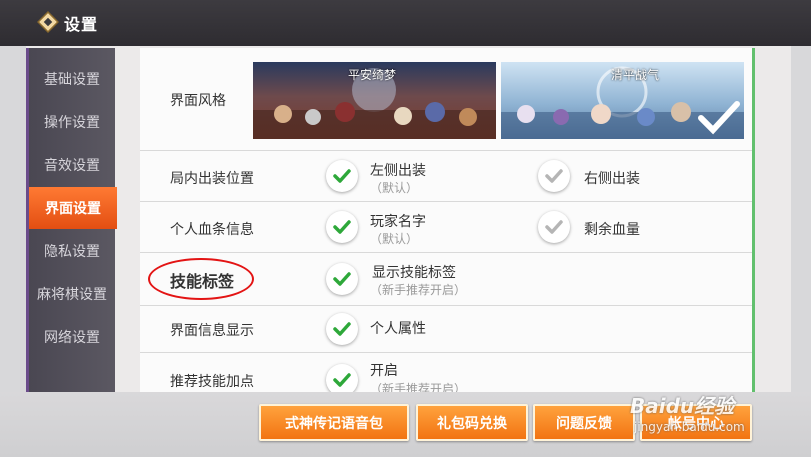 The image size is (811, 457). What do you see at coordinates (472, 422) in the screenshot?
I see `gift-code-button: 礼包码兑换` at bounding box center [472, 422].